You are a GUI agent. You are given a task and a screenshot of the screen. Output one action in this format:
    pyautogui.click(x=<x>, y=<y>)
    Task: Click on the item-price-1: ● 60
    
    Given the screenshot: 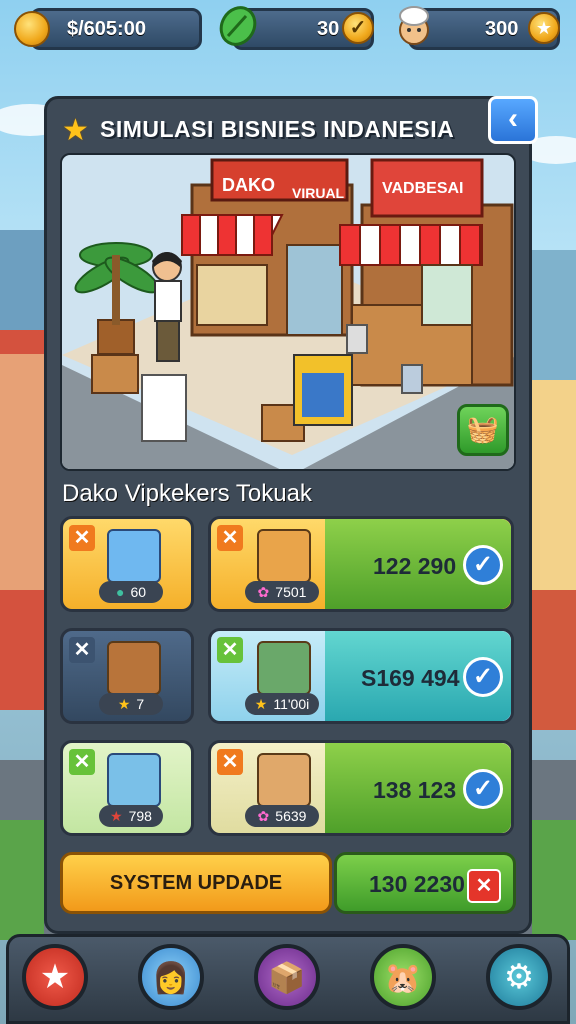 What is the action you would take?
    pyautogui.click(x=131, y=592)
    